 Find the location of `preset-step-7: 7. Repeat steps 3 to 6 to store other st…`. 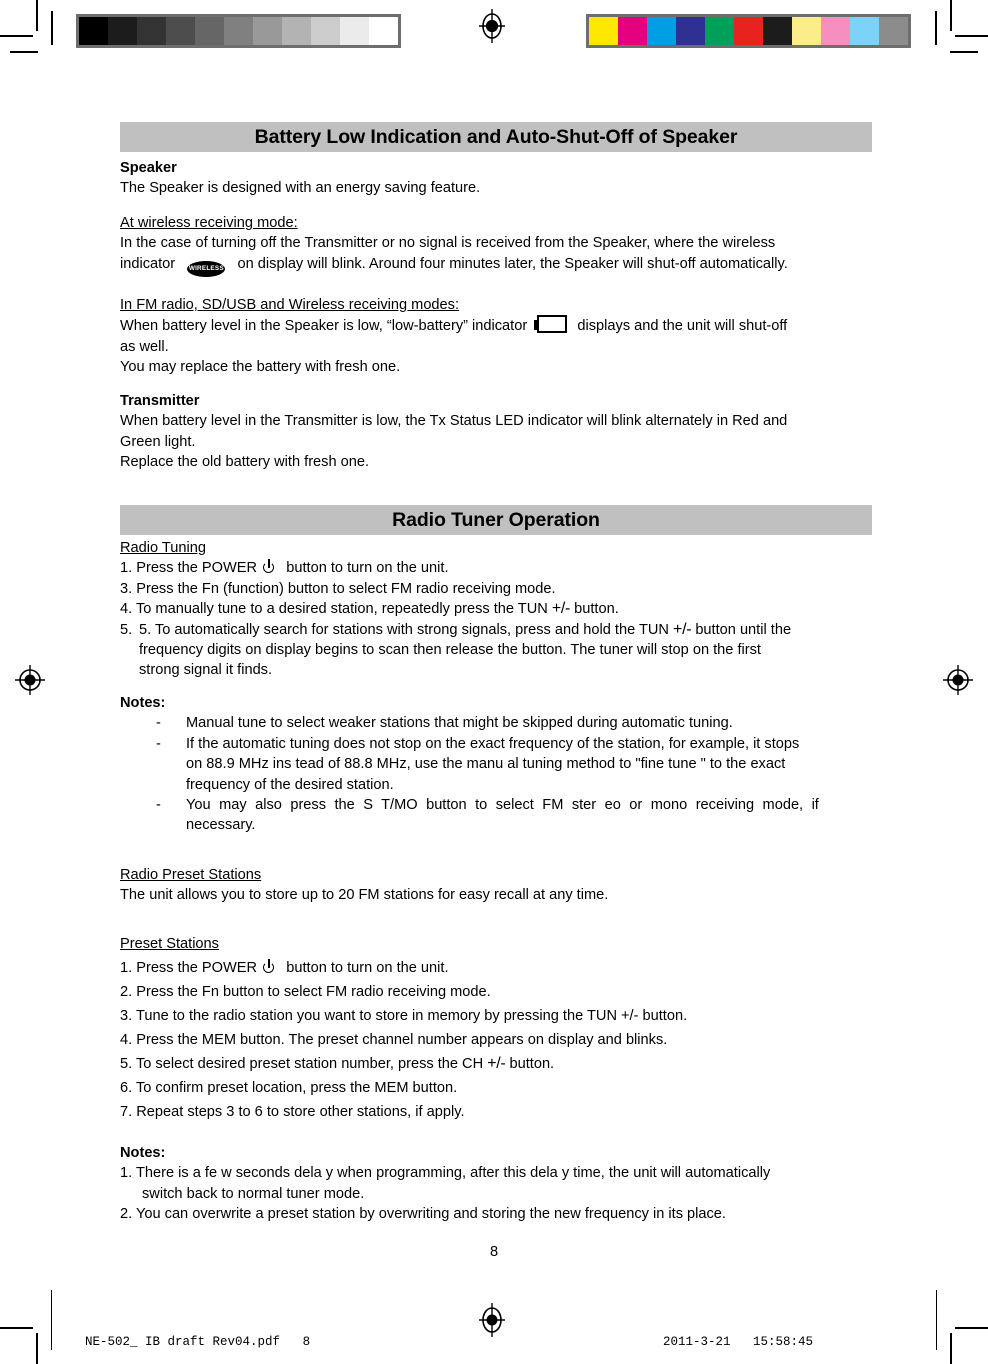

preset-step-7: 7. Repeat steps 3 to 6 to store other st… is located at coordinates (292, 1112).